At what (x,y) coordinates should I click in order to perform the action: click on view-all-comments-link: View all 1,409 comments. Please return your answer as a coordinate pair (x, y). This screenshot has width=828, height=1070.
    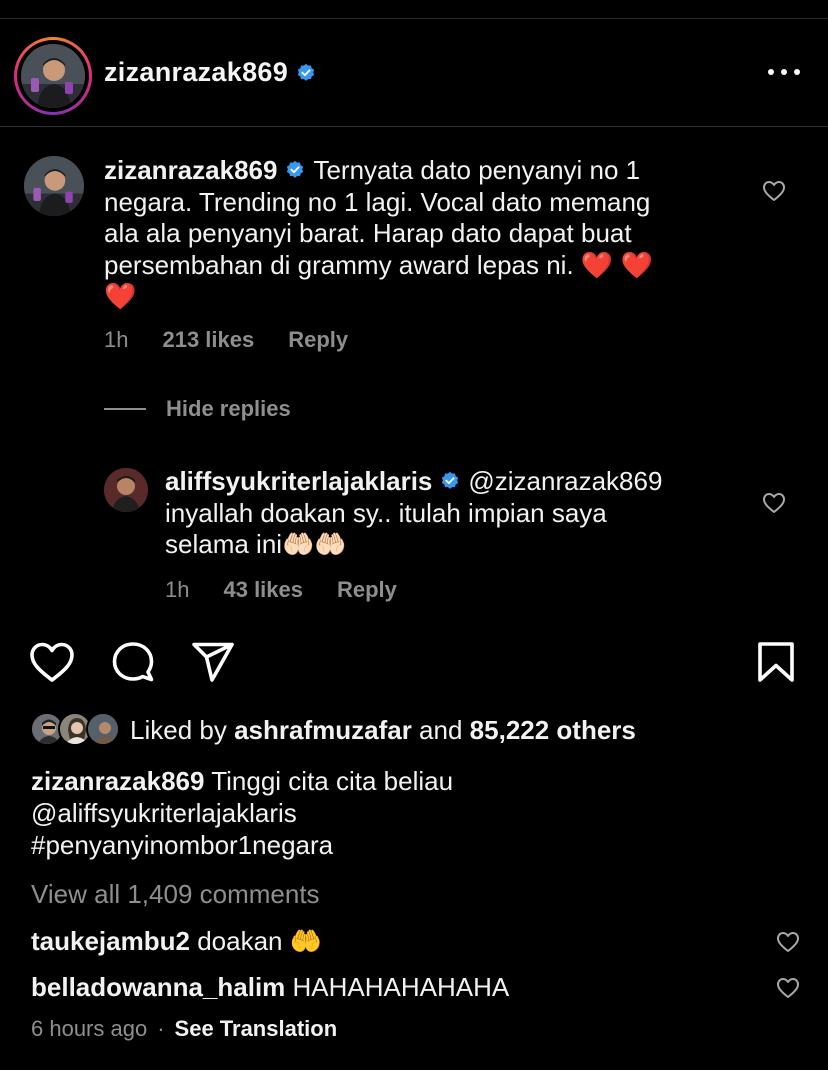
    Looking at the image, I should click on (175, 894).